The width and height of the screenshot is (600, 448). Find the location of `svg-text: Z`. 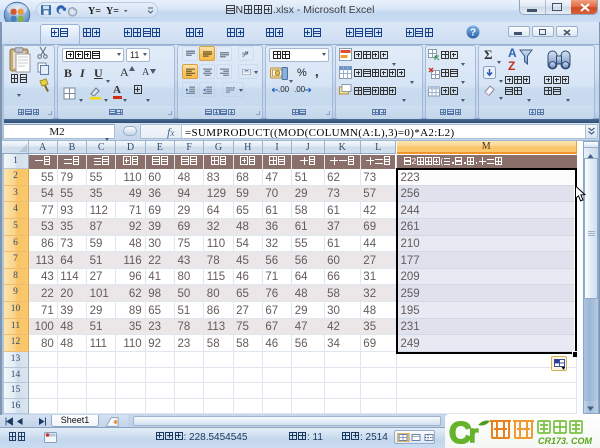

svg-text: Z is located at coordinates (511, 66).